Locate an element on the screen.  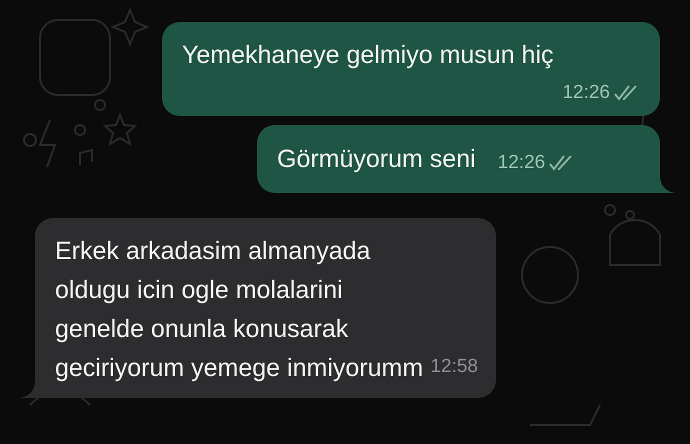
message-text: Görmüyorum seni is located at coordinates (376, 159).